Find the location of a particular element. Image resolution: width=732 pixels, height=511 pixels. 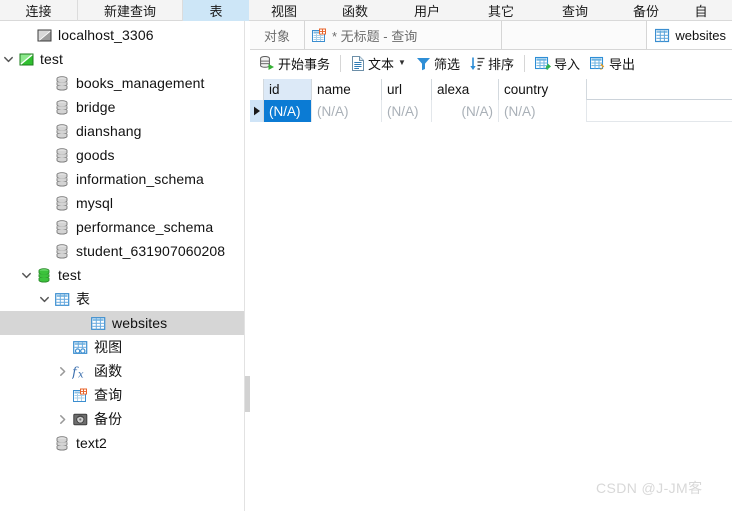

ribbon-tab-view: 视图 is located at coordinates (284, 10).